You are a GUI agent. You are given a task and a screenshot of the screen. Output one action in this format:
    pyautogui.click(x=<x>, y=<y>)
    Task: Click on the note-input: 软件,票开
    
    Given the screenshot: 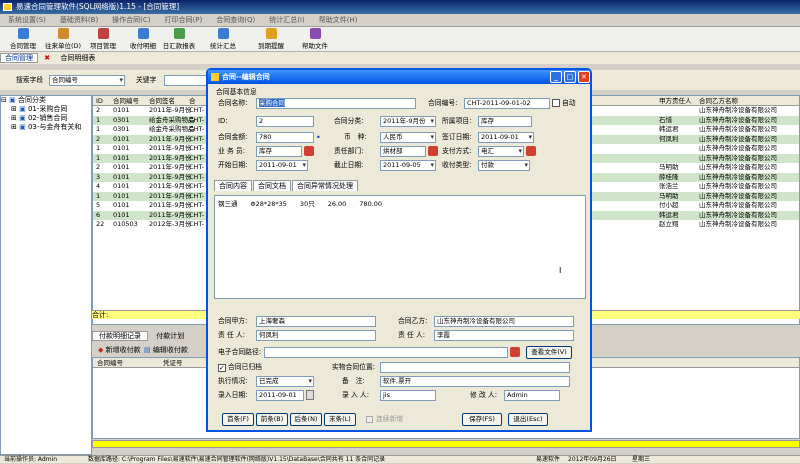 What is the action you would take?
    pyautogui.click(x=475, y=381)
    